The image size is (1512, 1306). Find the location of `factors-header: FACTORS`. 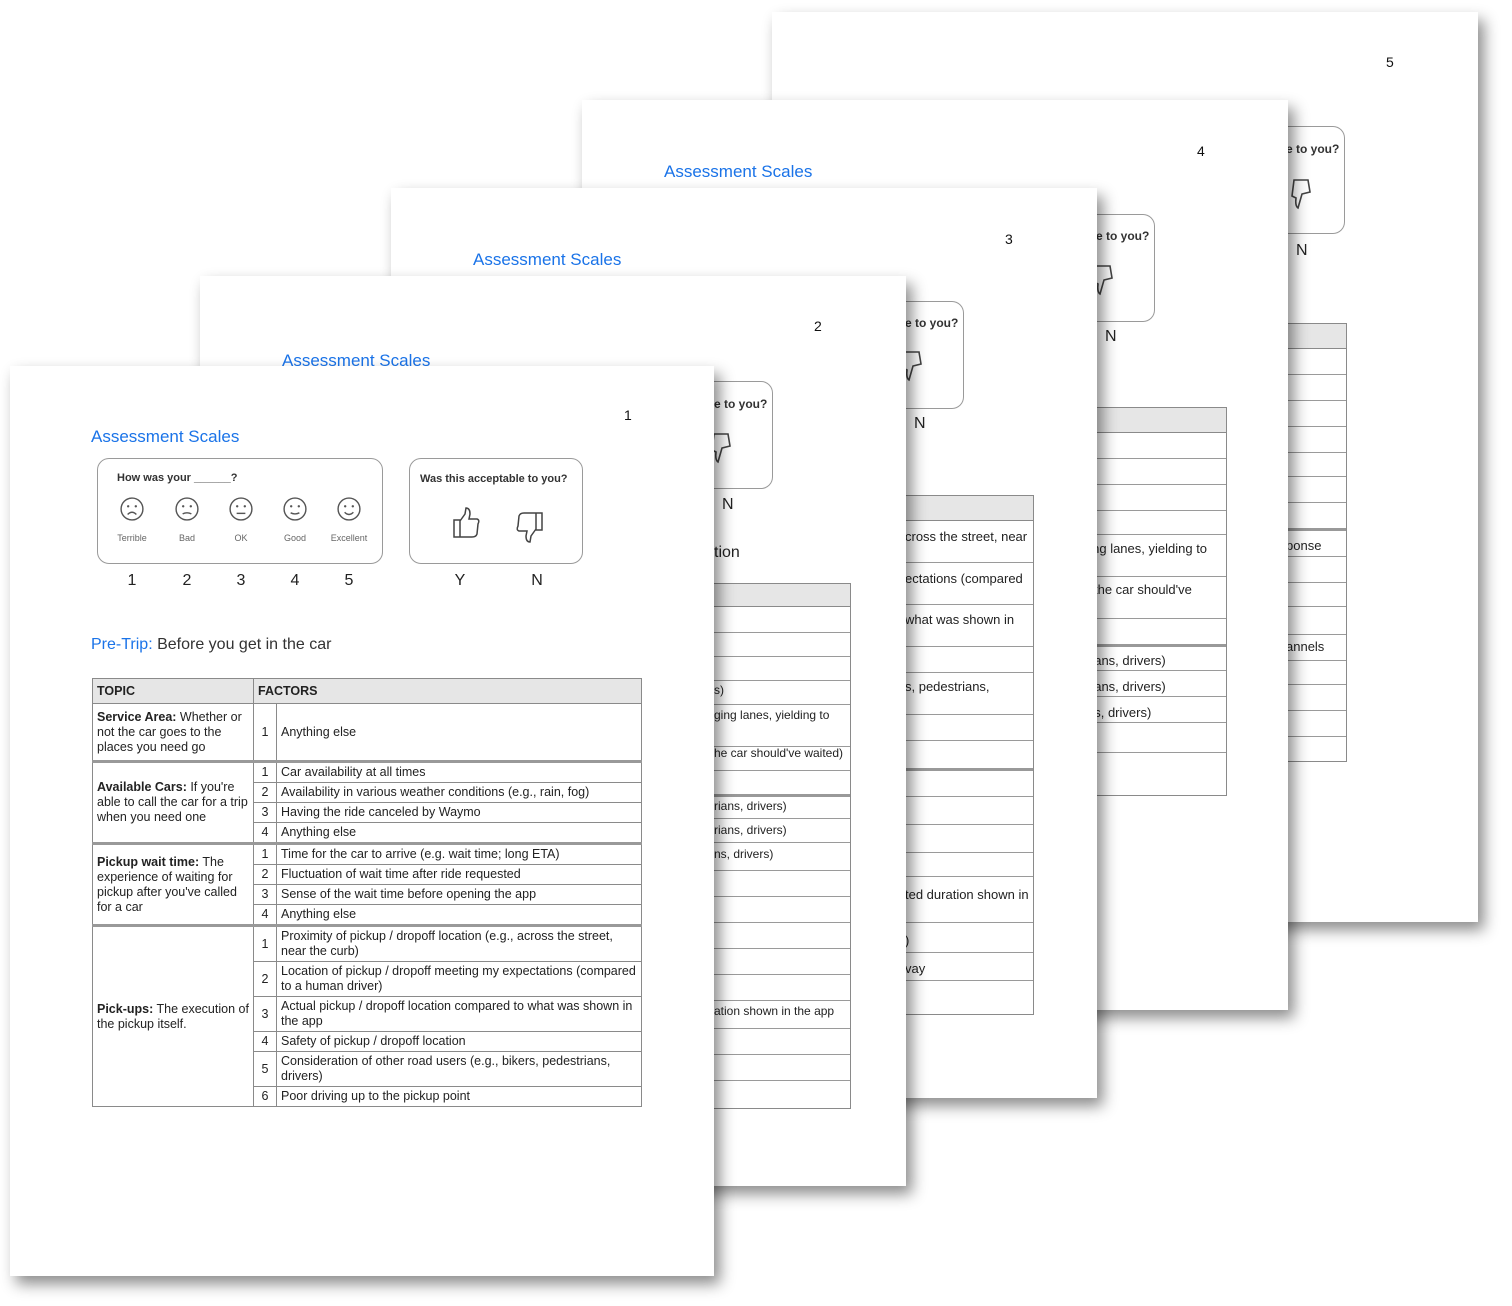

factors-header: FACTORS is located at coordinates (447, 691).